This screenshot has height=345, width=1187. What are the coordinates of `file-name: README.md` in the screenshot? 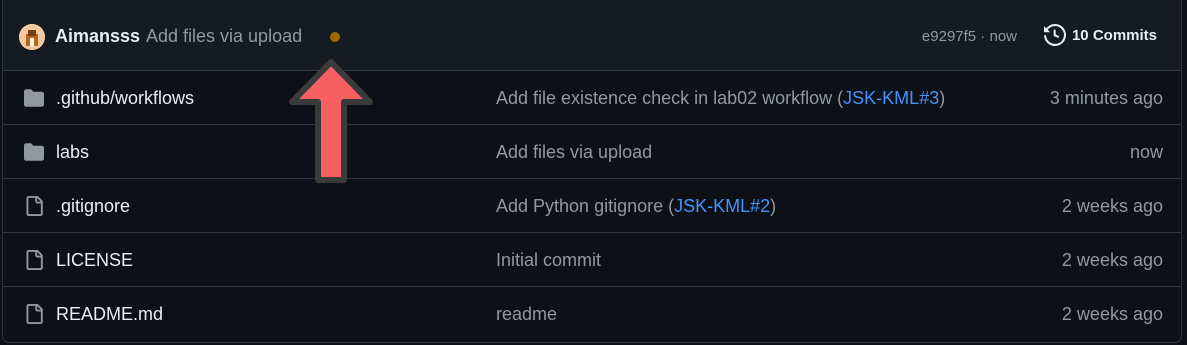 It's located at (109, 314).